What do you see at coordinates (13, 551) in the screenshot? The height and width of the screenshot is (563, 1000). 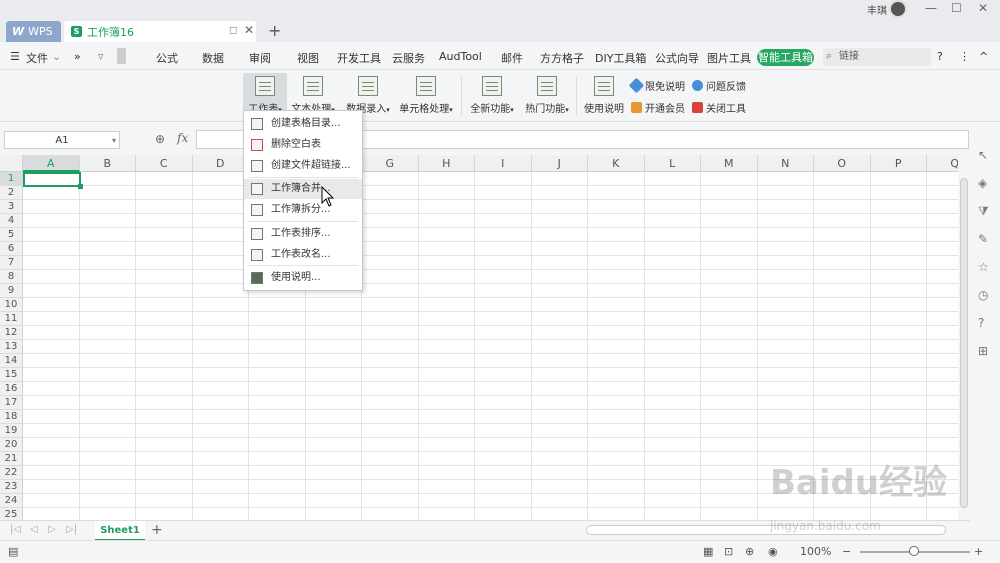 I see `macro-record-icon: ▤` at bounding box center [13, 551].